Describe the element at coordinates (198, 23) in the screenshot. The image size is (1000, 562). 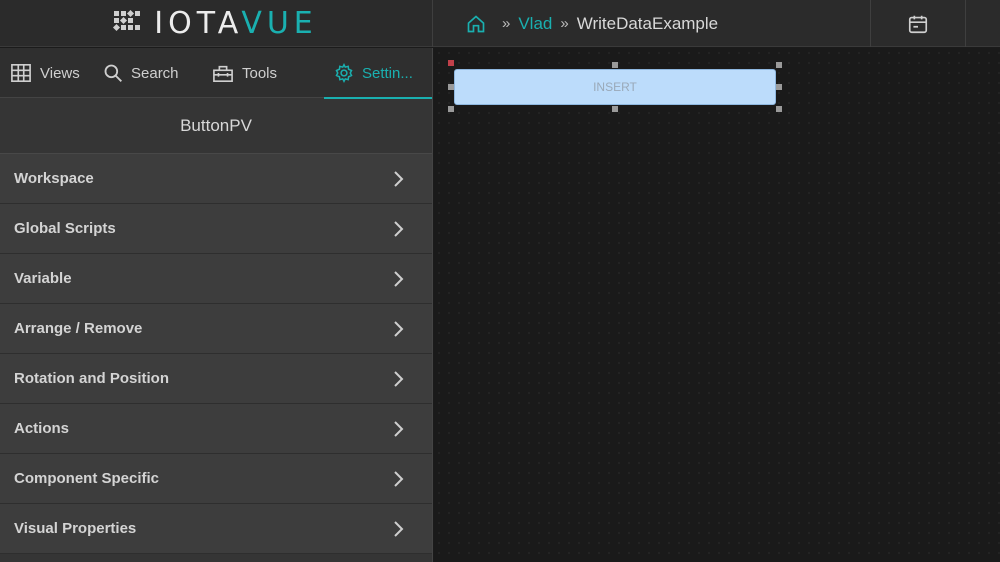
I see `logo-text-primary: IOTA` at that location.